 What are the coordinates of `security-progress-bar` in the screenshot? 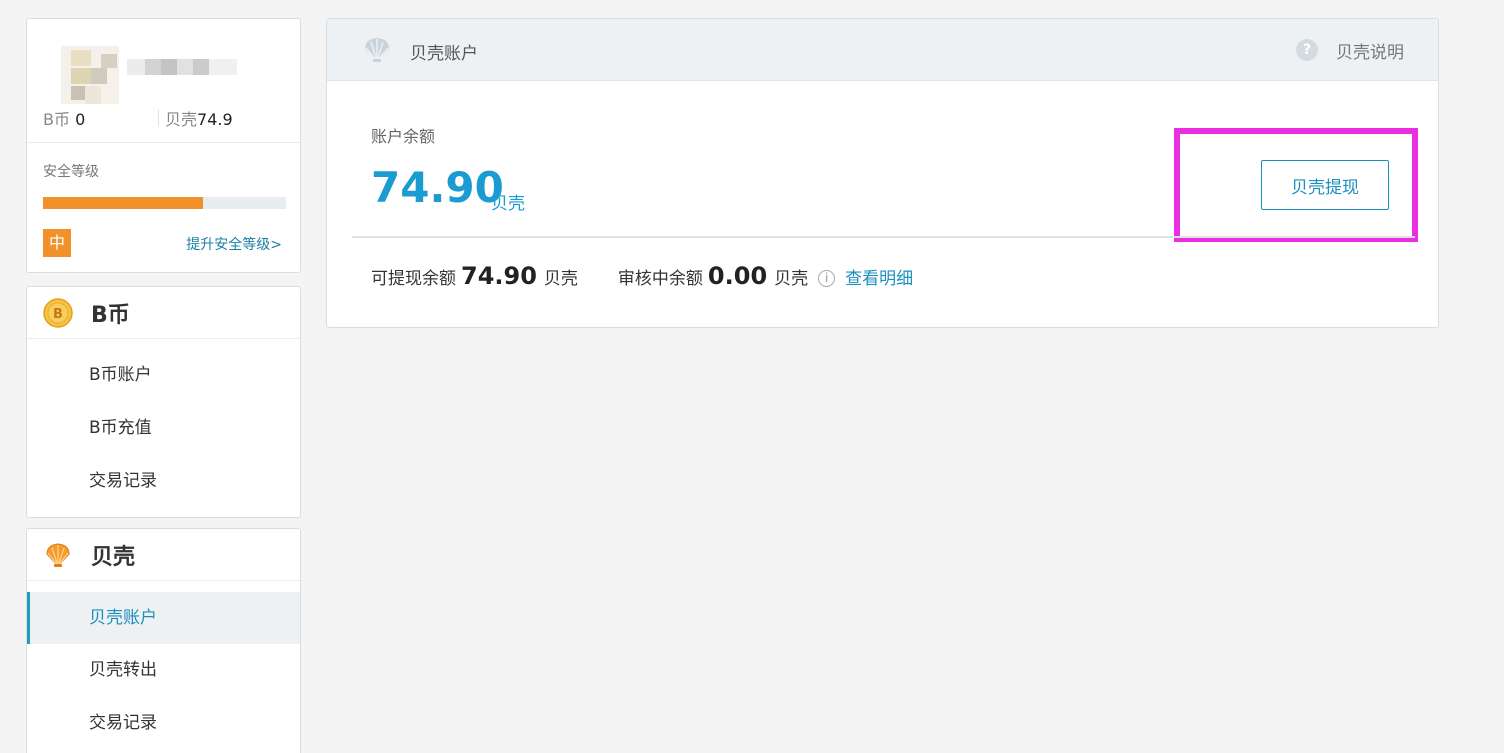 It's located at (164, 203).